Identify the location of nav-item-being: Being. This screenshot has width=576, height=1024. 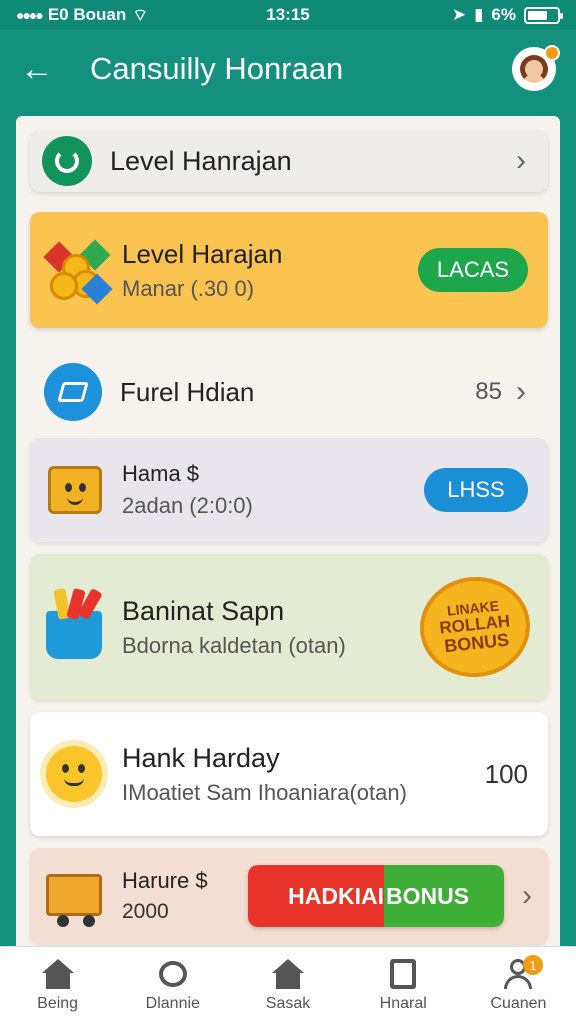
(57, 985).